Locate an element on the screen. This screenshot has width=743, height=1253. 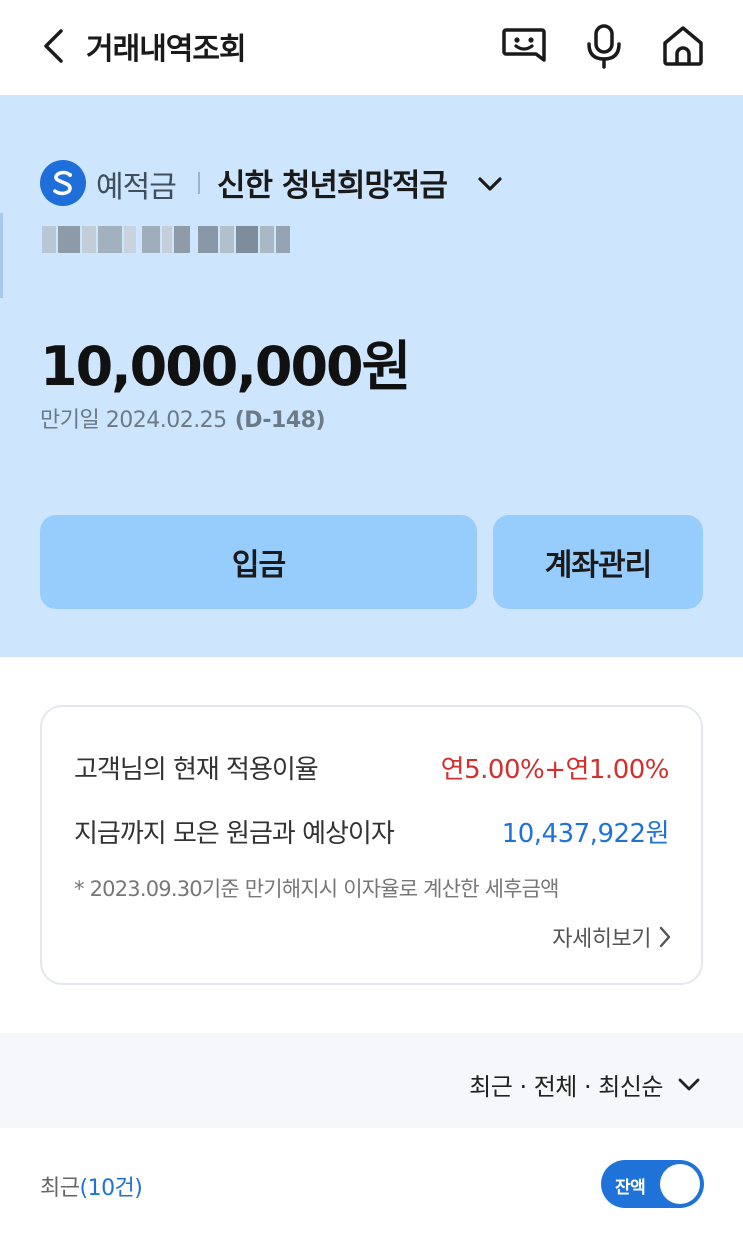
panel-edge-divider is located at coordinates (1, 255).